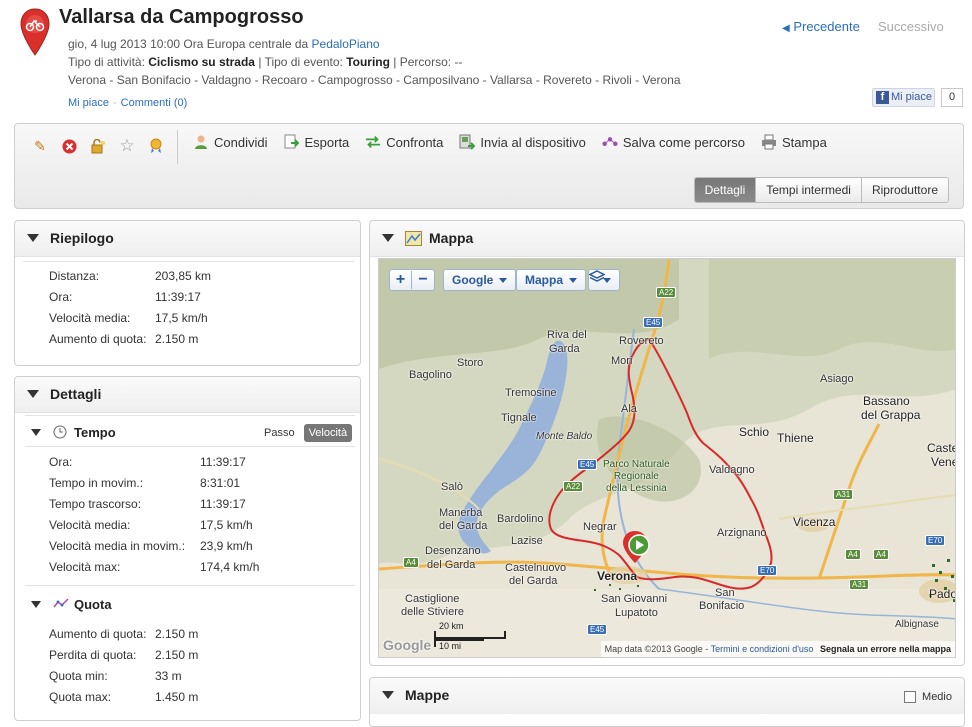 Image resolution: width=972 pixels, height=727 pixels. Describe the element at coordinates (667, 239) in the screenshot. I see `map-header: Mappa` at that location.